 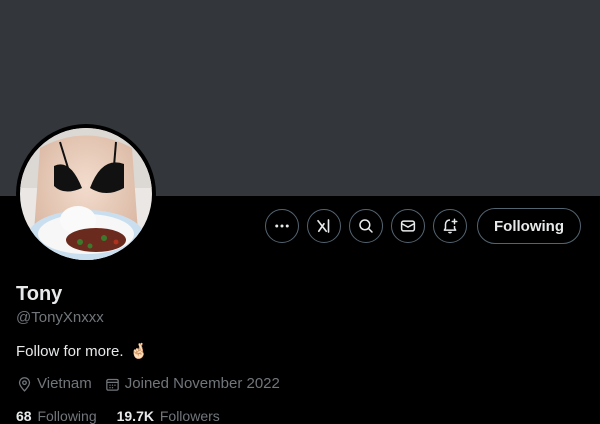 I want to click on message-button, so click(x=408, y=226).